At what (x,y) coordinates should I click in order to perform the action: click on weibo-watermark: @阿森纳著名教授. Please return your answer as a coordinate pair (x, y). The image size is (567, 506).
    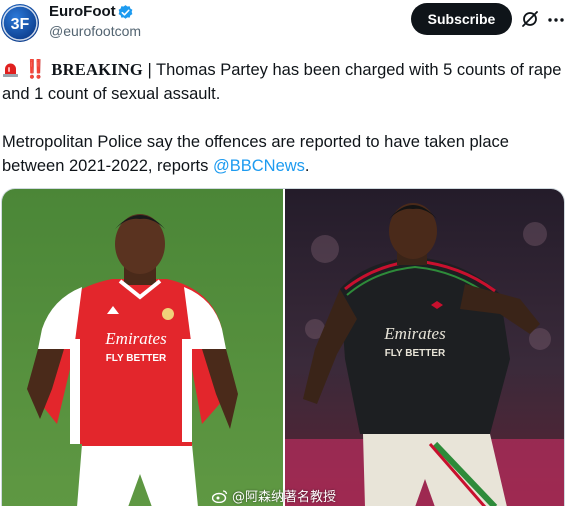
    Looking at the image, I should click on (274, 495).